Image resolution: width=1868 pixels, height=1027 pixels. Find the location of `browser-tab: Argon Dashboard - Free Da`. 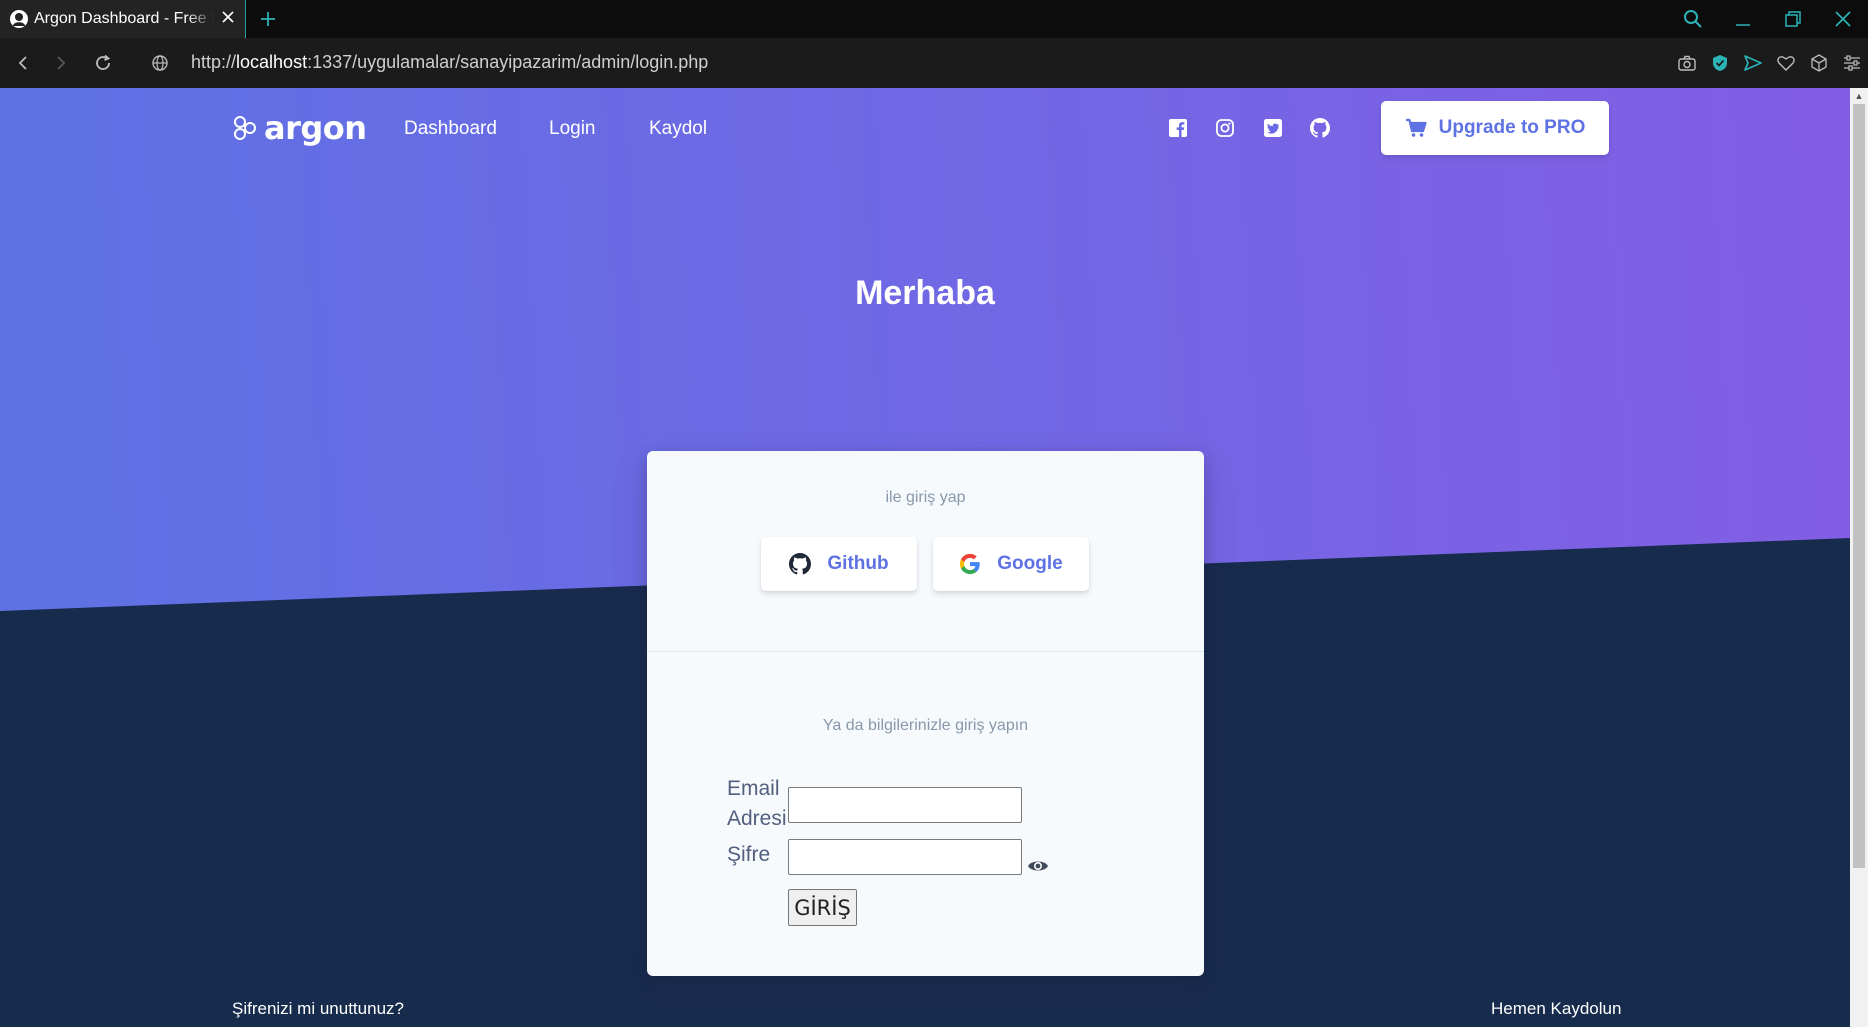

browser-tab: Argon Dashboard - Free Da is located at coordinates (123, 19).